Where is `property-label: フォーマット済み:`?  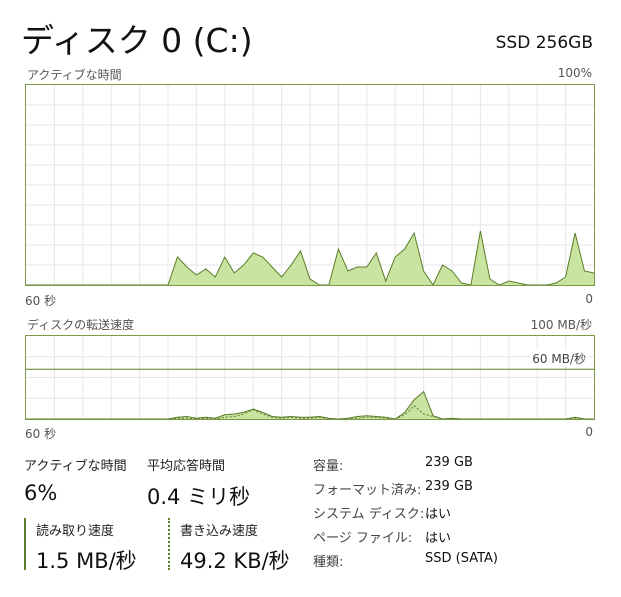
property-label: フォーマット済み: is located at coordinates (367, 490).